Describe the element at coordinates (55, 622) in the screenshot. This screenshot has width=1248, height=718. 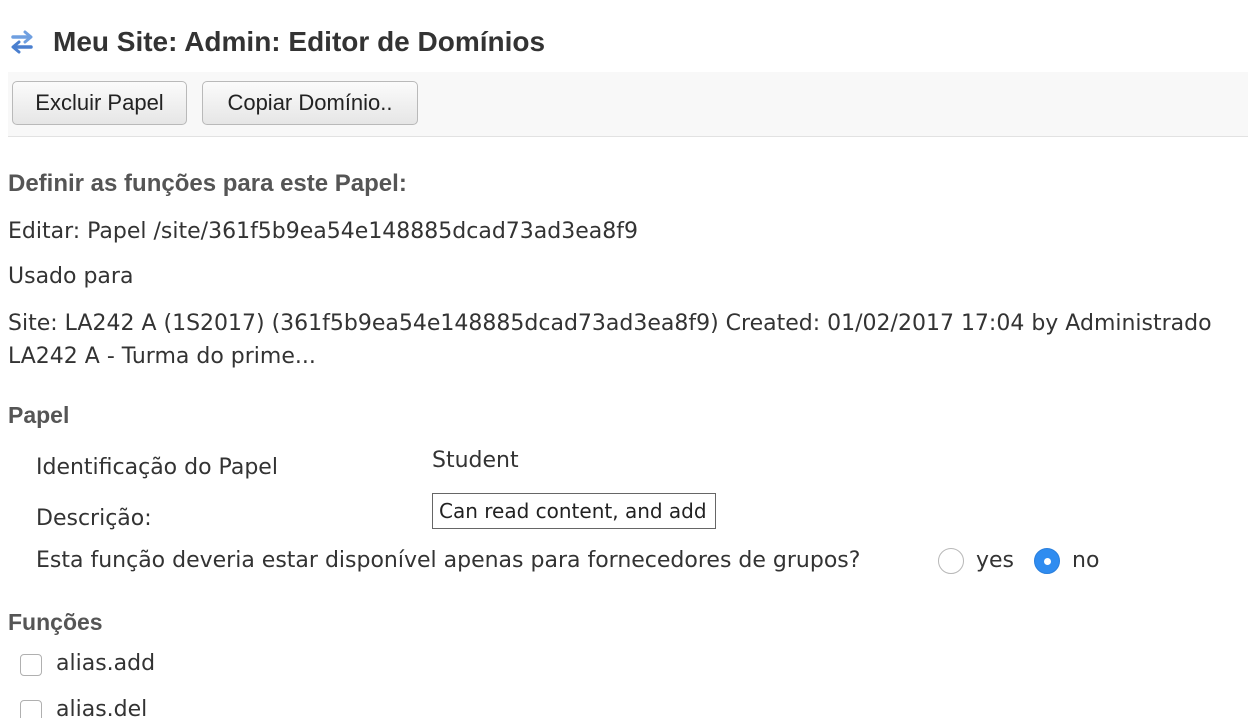
I see `functions-list-heading: Funções` at that location.